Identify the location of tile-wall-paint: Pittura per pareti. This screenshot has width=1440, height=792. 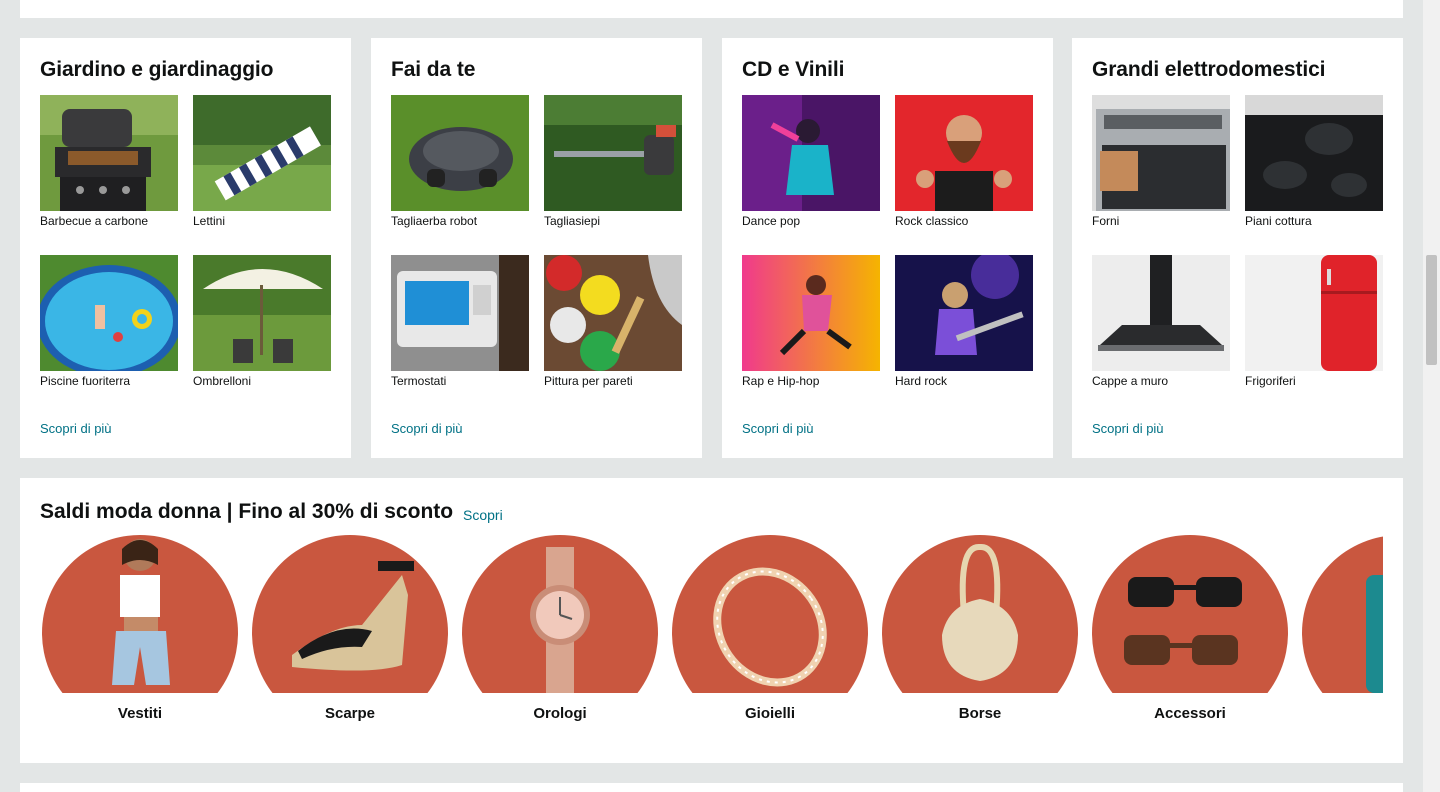
(613, 321).